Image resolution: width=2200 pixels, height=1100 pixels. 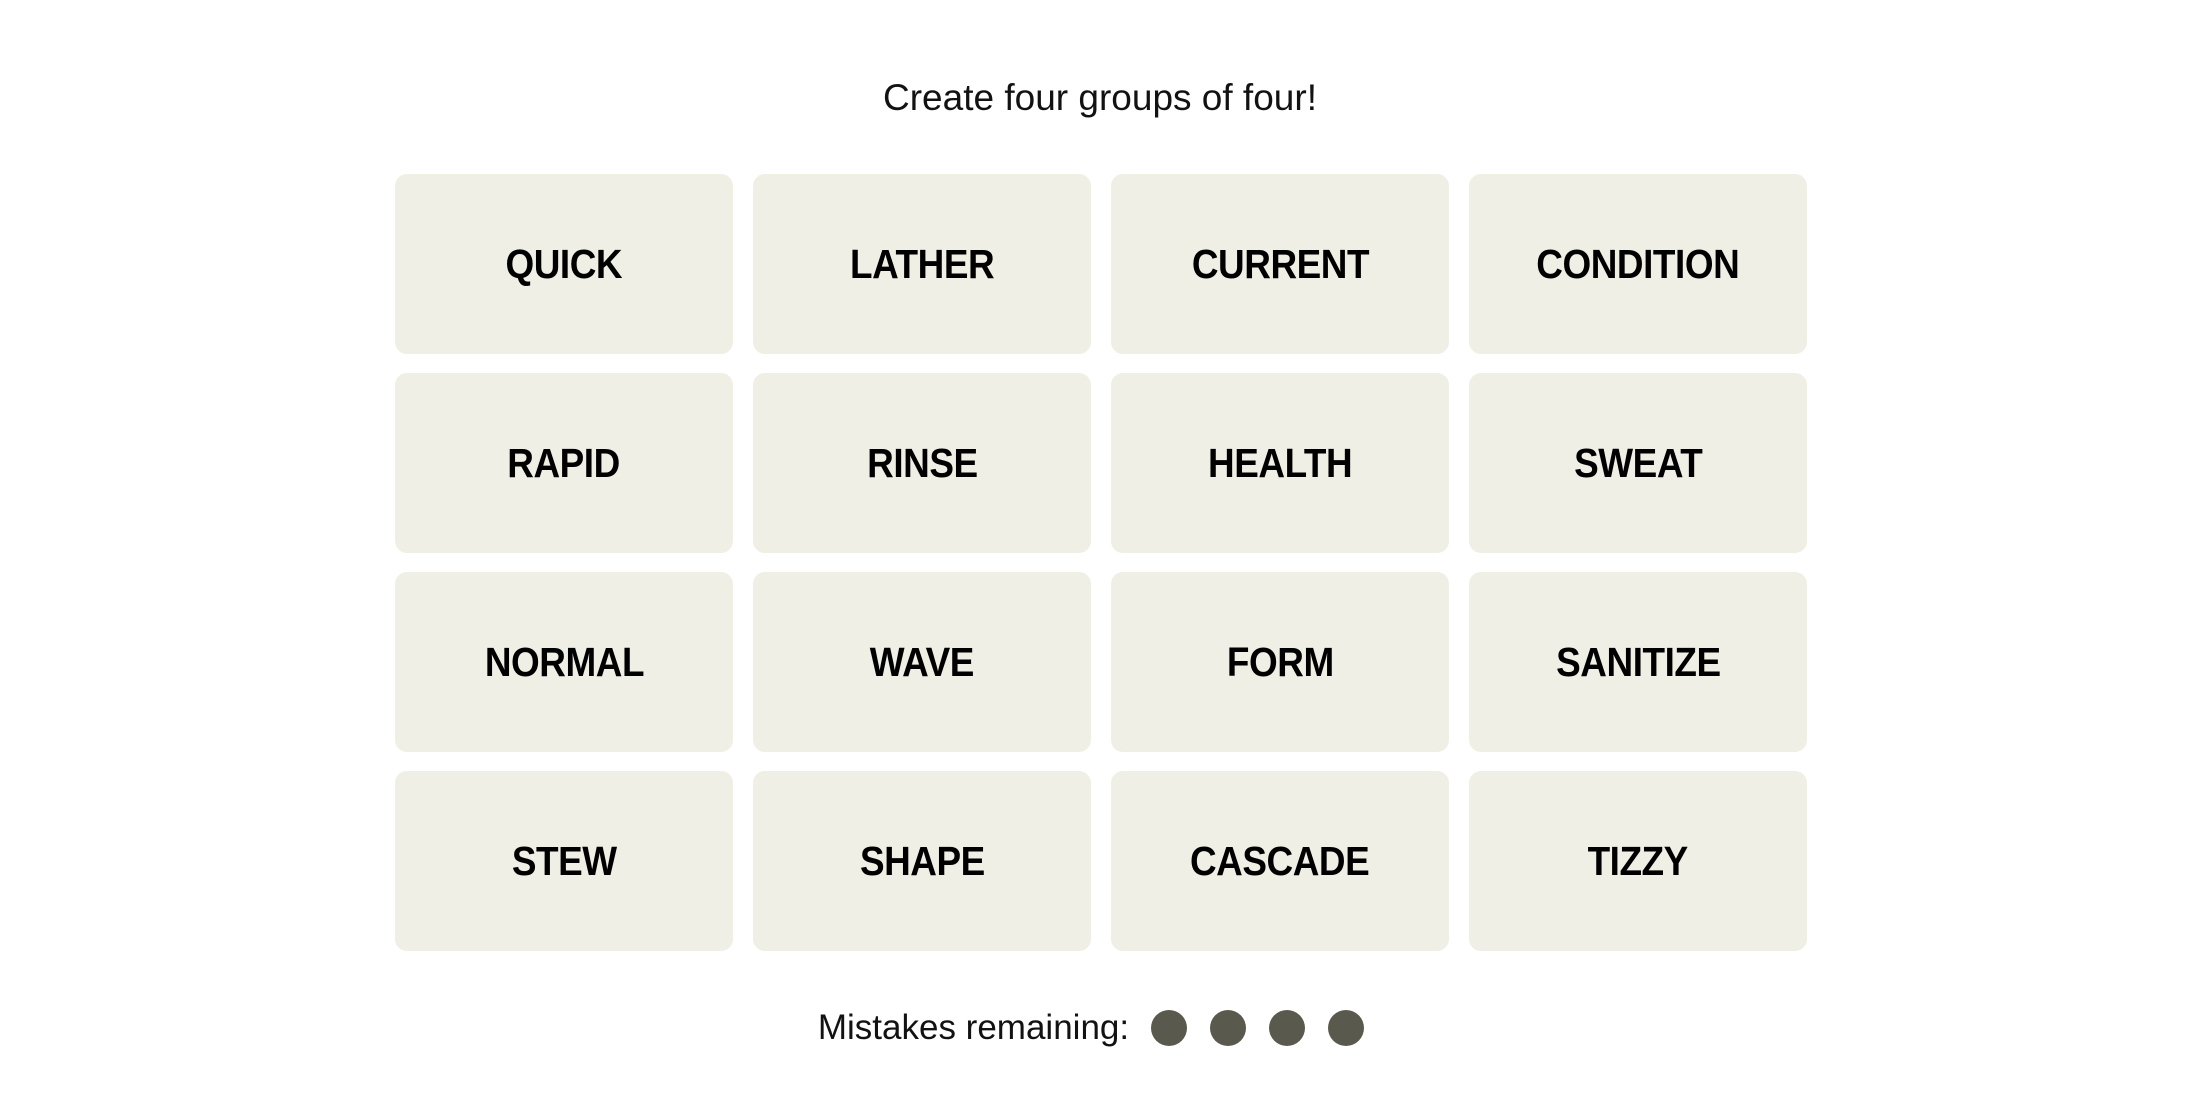 I want to click on word-tile-label: STEW, so click(x=564, y=860).